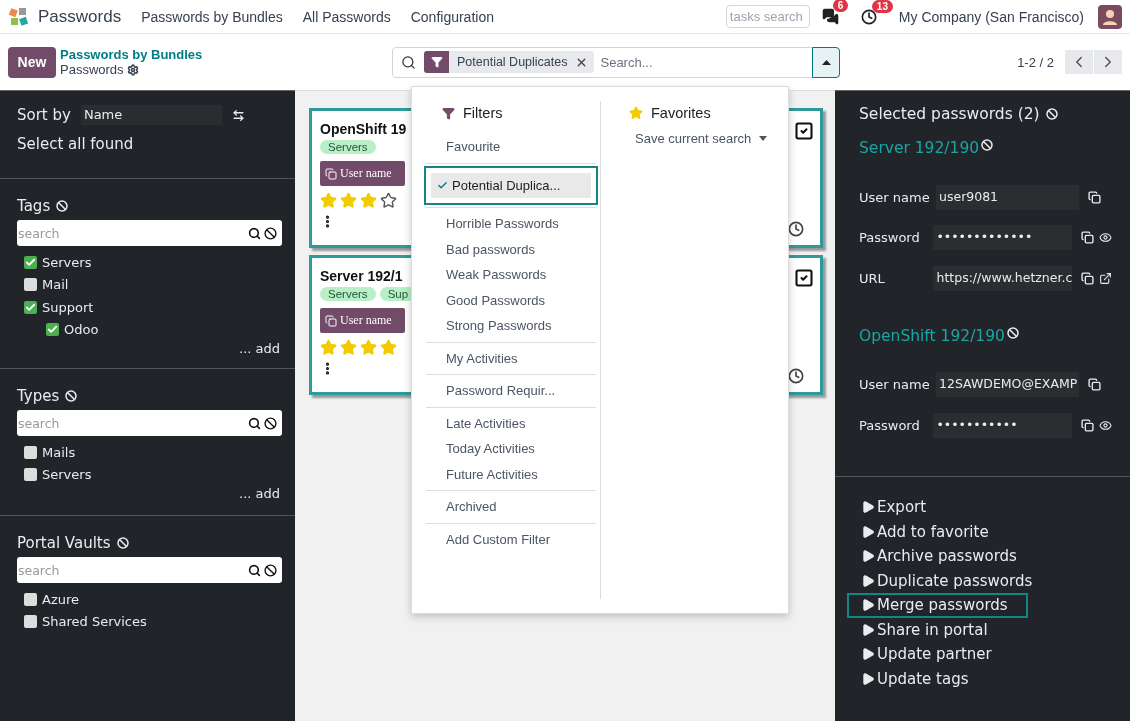 This screenshot has width=1130, height=721. I want to click on previous-button, so click(1079, 62).